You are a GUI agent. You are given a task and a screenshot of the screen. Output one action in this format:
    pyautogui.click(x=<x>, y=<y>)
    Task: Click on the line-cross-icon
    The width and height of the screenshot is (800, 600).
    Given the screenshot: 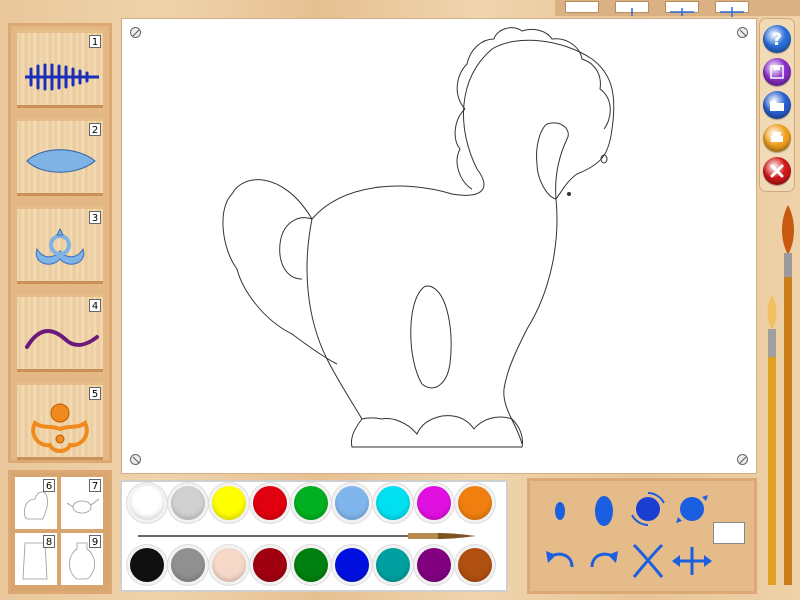 What is the action you would take?
    pyautogui.click(x=682, y=12)
    